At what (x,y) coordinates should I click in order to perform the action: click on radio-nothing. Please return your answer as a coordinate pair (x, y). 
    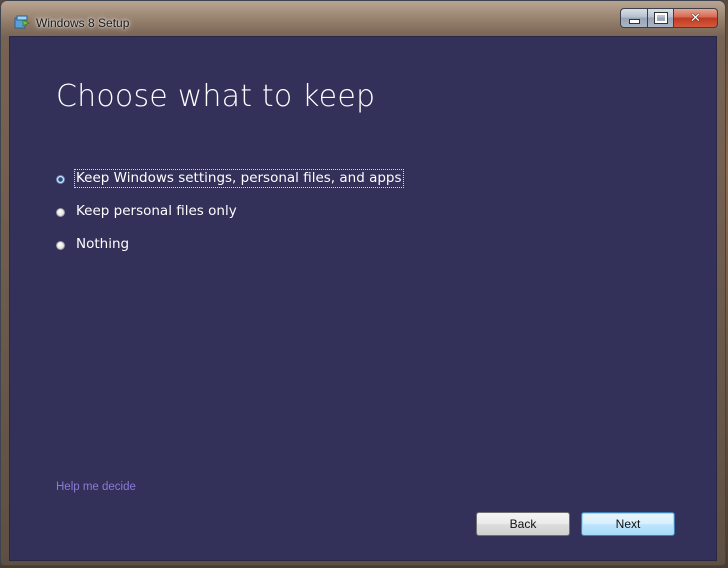
    Looking at the image, I should click on (60, 245).